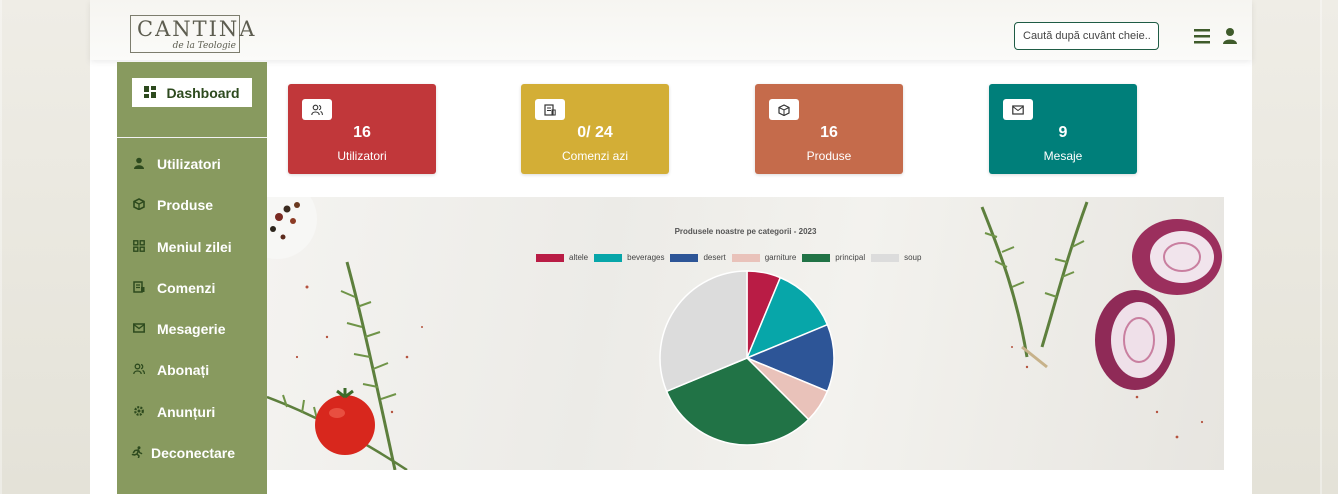 Image resolution: width=1338 pixels, height=494 pixels. What do you see at coordinates (192, 137) in the screenshot?
I see `sidebar-divider` at bounding box center [192, 137].